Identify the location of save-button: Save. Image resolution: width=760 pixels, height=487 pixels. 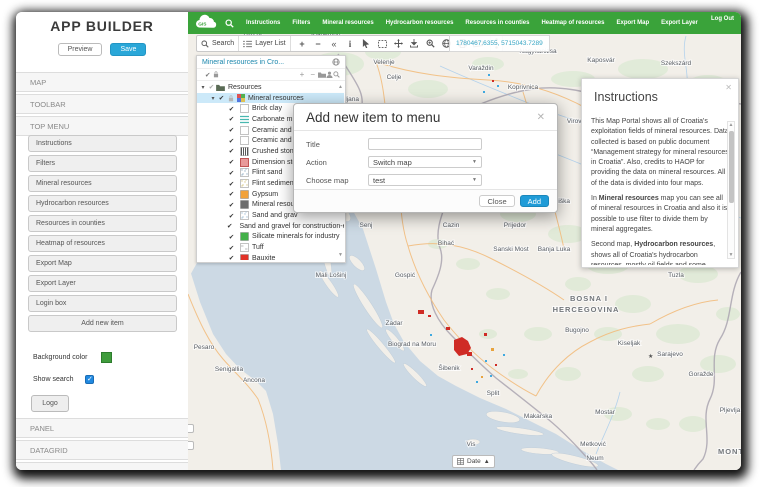
(128, 49).